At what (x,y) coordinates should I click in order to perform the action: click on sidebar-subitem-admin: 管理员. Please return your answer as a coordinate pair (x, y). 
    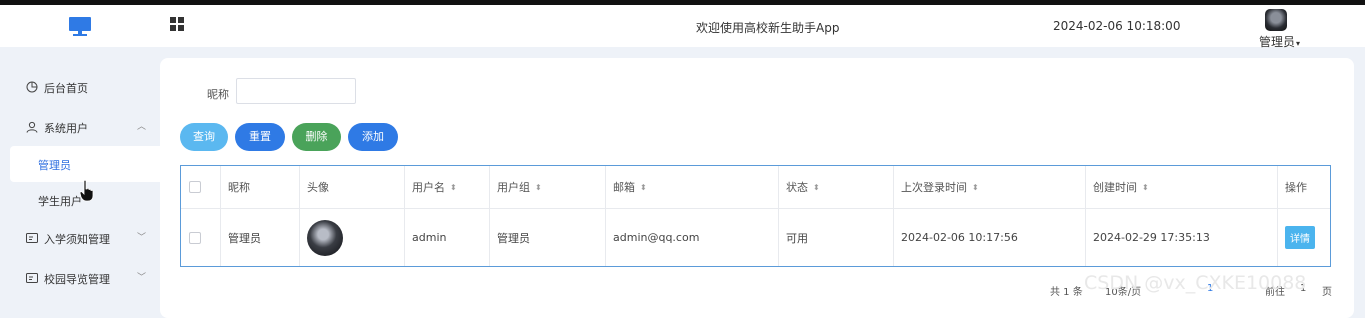
    Looking at the image, I should click on (85, 164).